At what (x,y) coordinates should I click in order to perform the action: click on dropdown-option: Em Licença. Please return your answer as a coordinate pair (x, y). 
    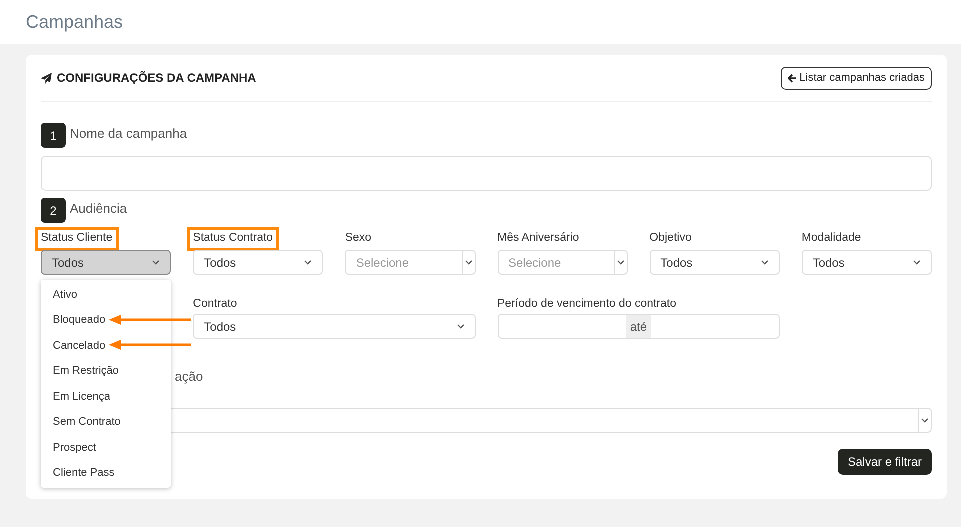
    Looking at the image, I should click on (81, 396).